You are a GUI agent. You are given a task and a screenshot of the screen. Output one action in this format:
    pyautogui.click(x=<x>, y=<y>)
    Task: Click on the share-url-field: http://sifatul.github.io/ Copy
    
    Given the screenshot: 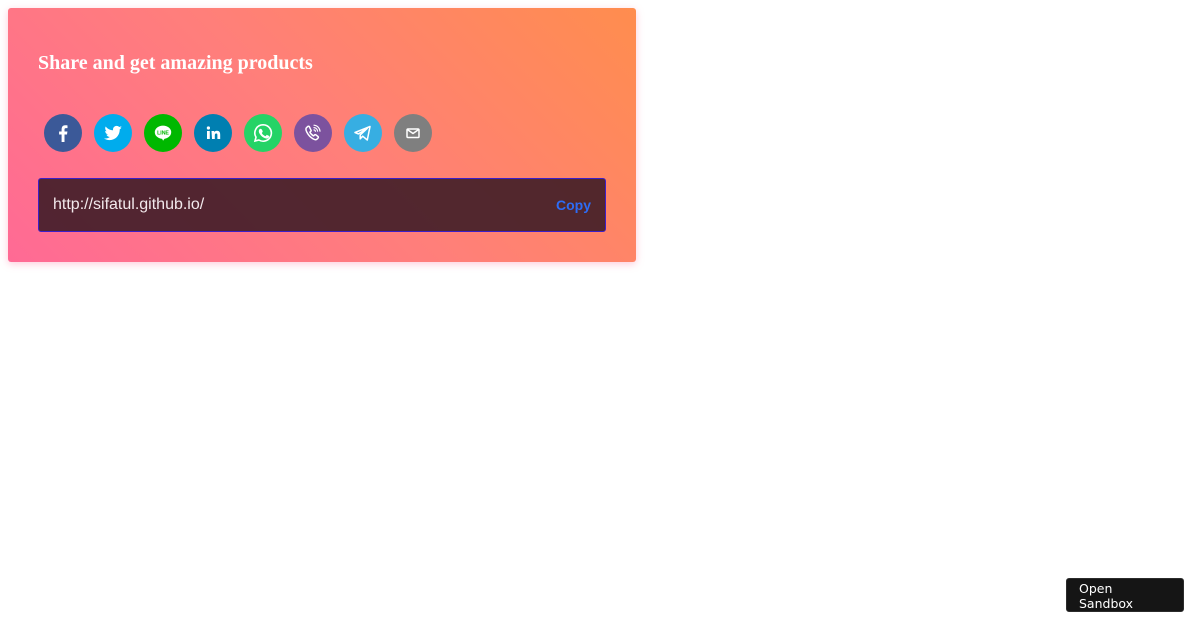 What is the action you would take?
    pyautogui.click(x=322, y=205)
    